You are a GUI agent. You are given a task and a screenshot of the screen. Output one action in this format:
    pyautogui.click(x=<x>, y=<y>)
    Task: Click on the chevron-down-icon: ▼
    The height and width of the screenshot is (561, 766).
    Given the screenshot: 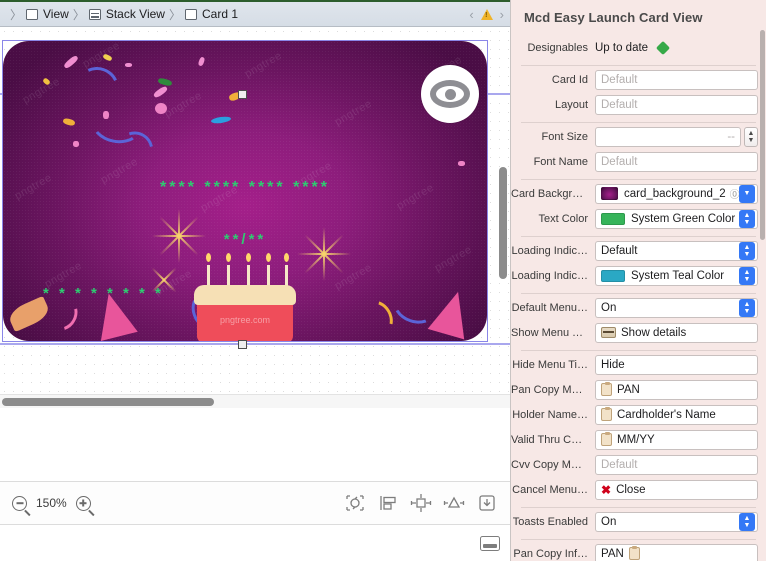 What is the action you would take?
    pyautogui.click(x=747, y=193)
    